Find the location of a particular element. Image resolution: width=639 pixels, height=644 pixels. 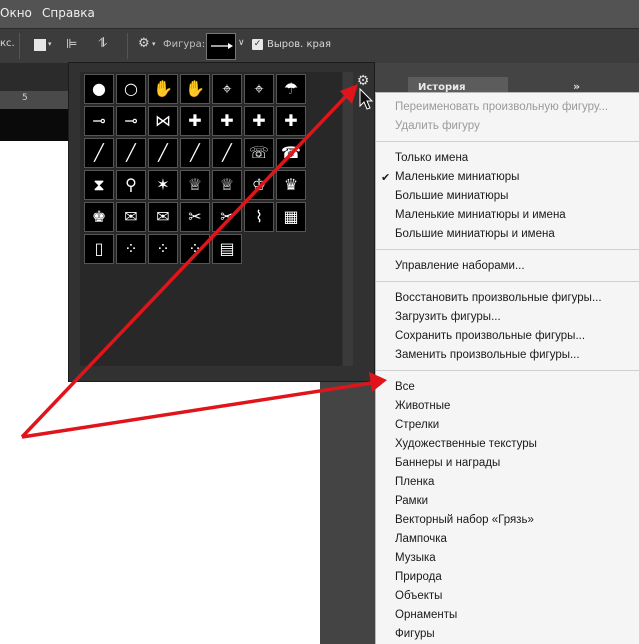

menu-item: Стрелки is located at coordinates (417, 425).